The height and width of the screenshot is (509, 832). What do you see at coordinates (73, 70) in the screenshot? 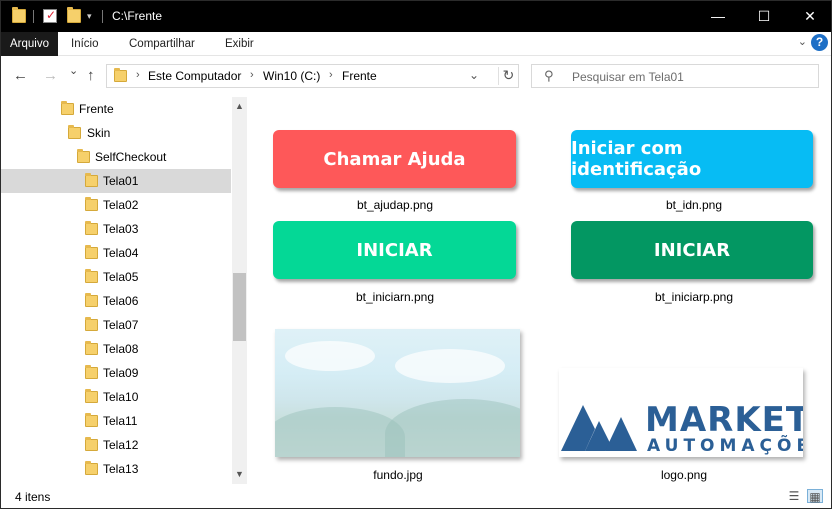
I see `recent-locations-button: ⌄` at bounding box center [73, 70].